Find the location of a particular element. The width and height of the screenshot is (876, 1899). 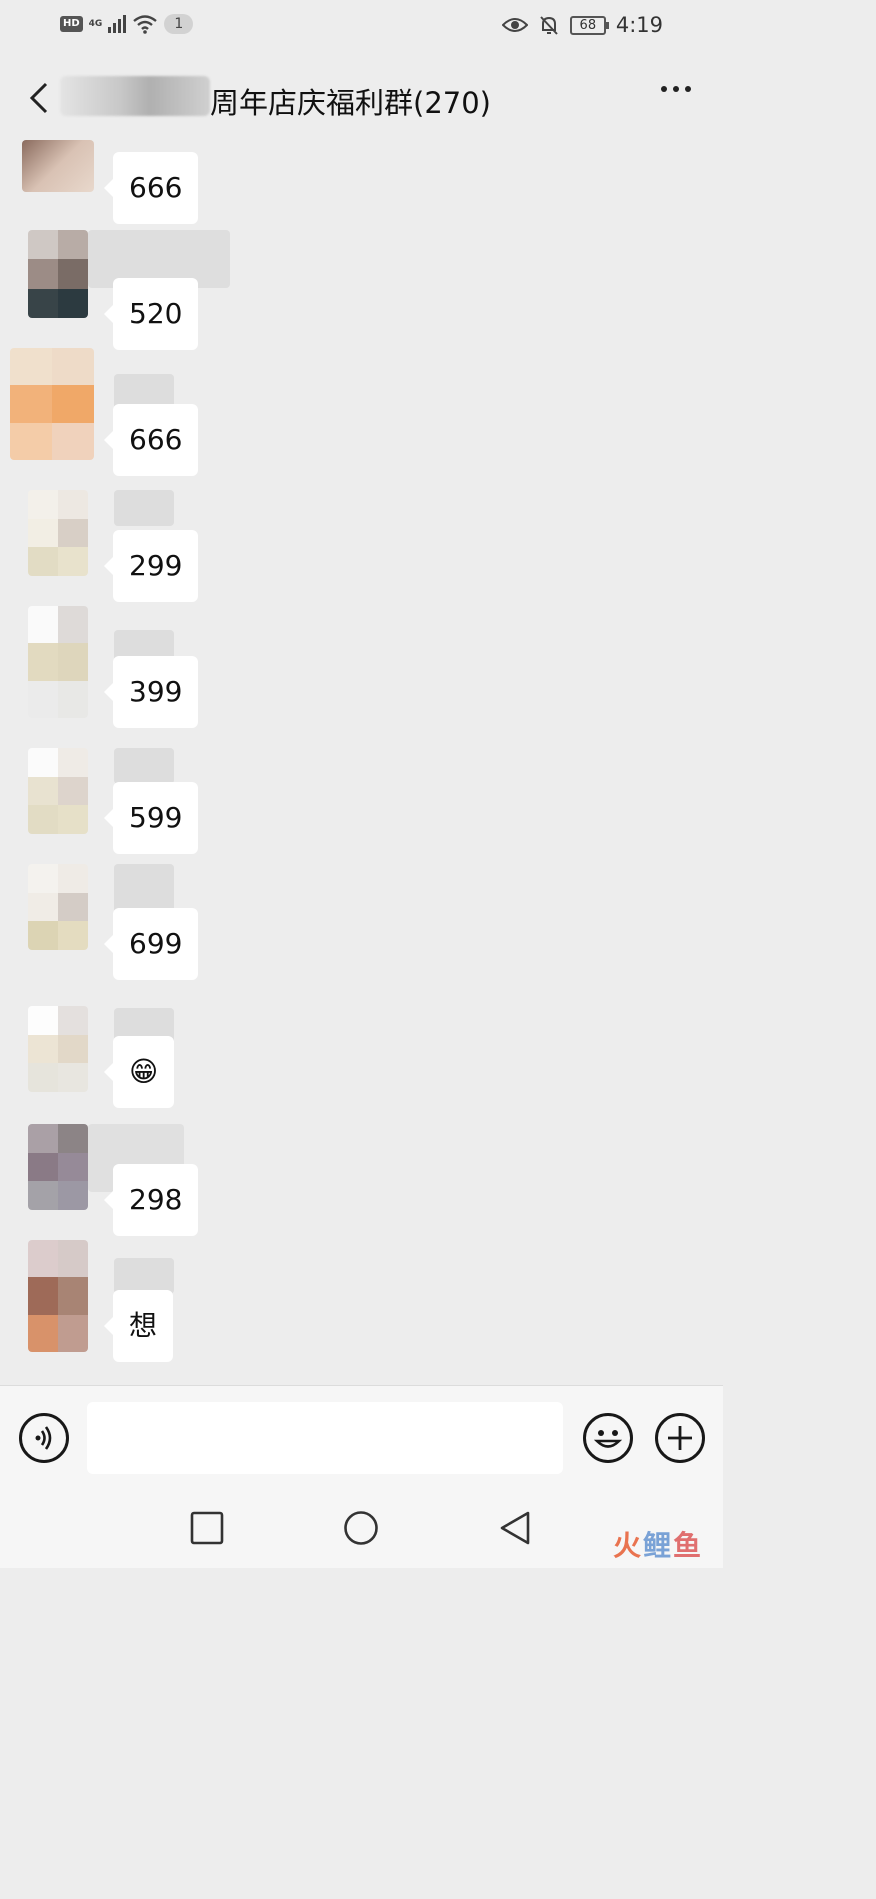

sim-badge: 1 is located at coordinates (179, 24).